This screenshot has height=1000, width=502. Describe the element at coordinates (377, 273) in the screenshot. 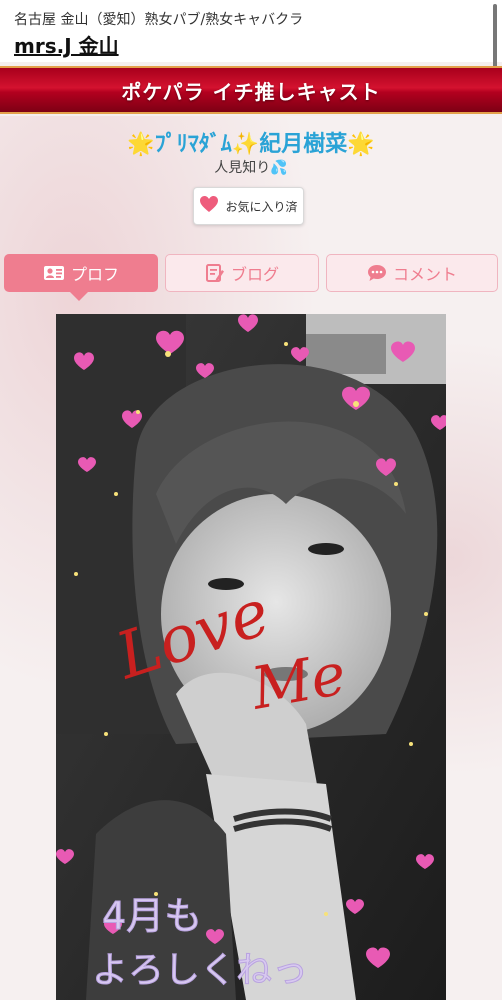

I see `speech-bubble-icon` at that location.